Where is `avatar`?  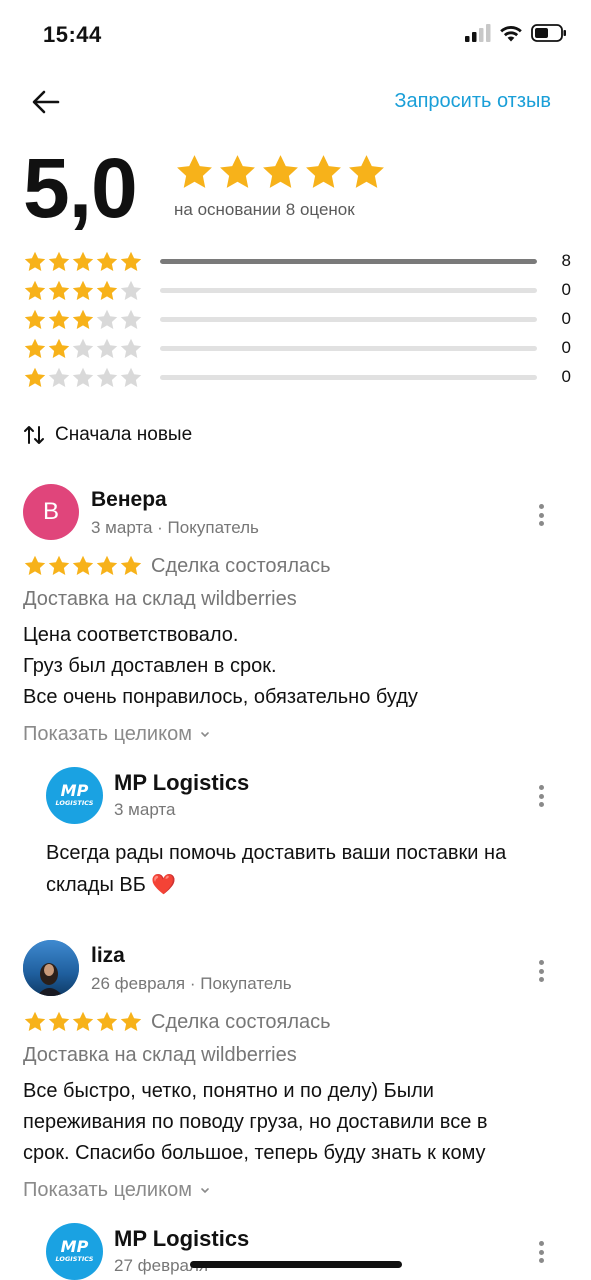
avatar is located at coordinates (51, 968).